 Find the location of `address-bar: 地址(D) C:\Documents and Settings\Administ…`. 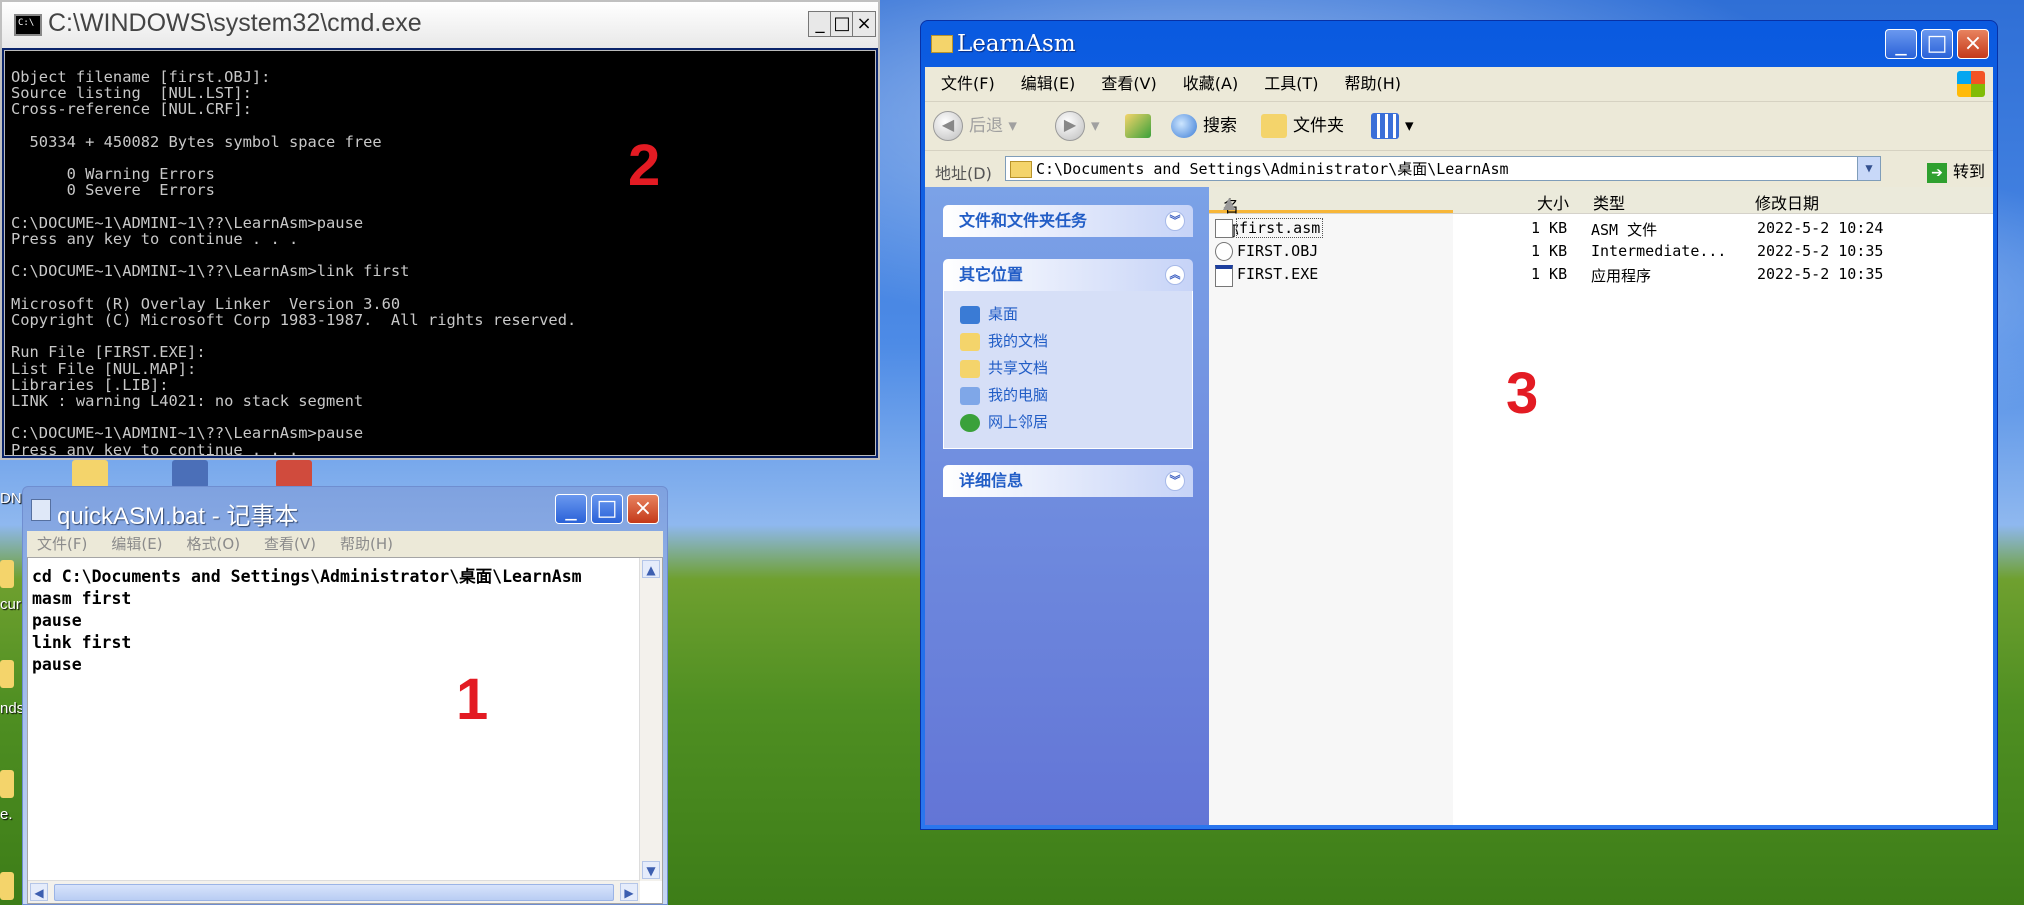

address-bar: 地址(D) C:\Documents and Settings\Administ… is located at coordinates (1459, 169).